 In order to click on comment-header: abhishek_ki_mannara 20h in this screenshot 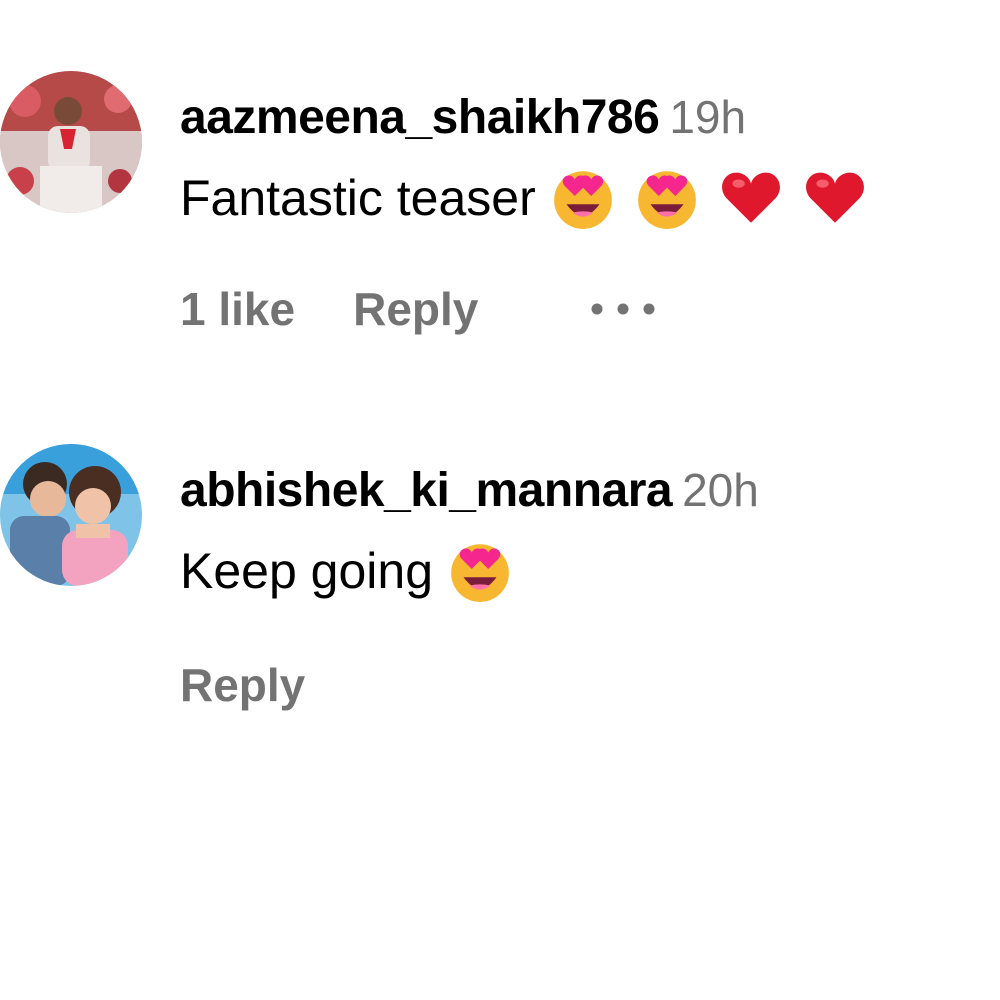, I will do `click(469, 491)`.